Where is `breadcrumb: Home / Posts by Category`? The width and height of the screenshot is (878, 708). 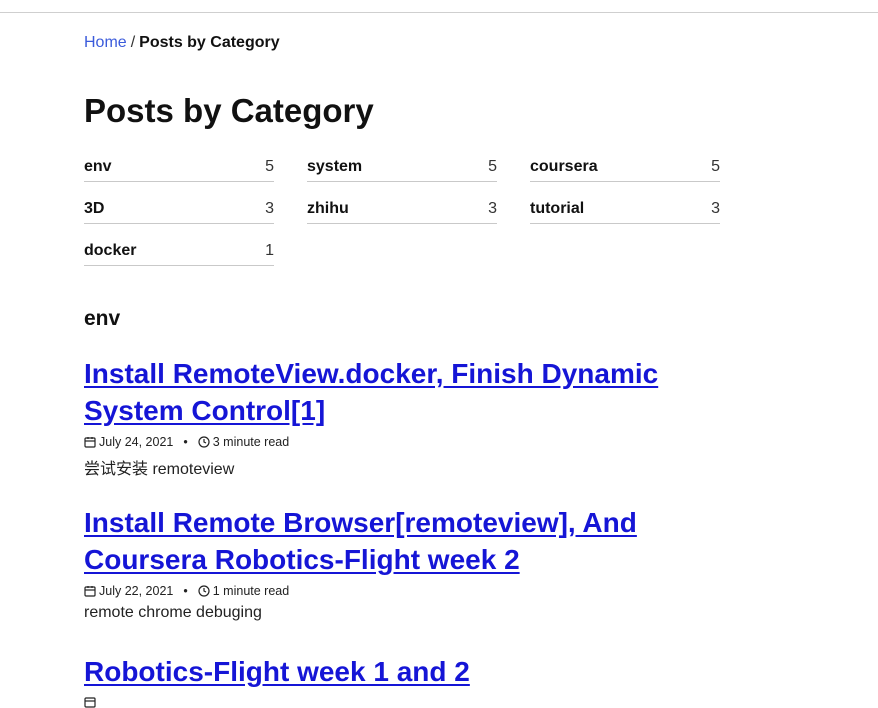 breadcrumb: Home / Posts by Category is located at coordinates (182, 43).